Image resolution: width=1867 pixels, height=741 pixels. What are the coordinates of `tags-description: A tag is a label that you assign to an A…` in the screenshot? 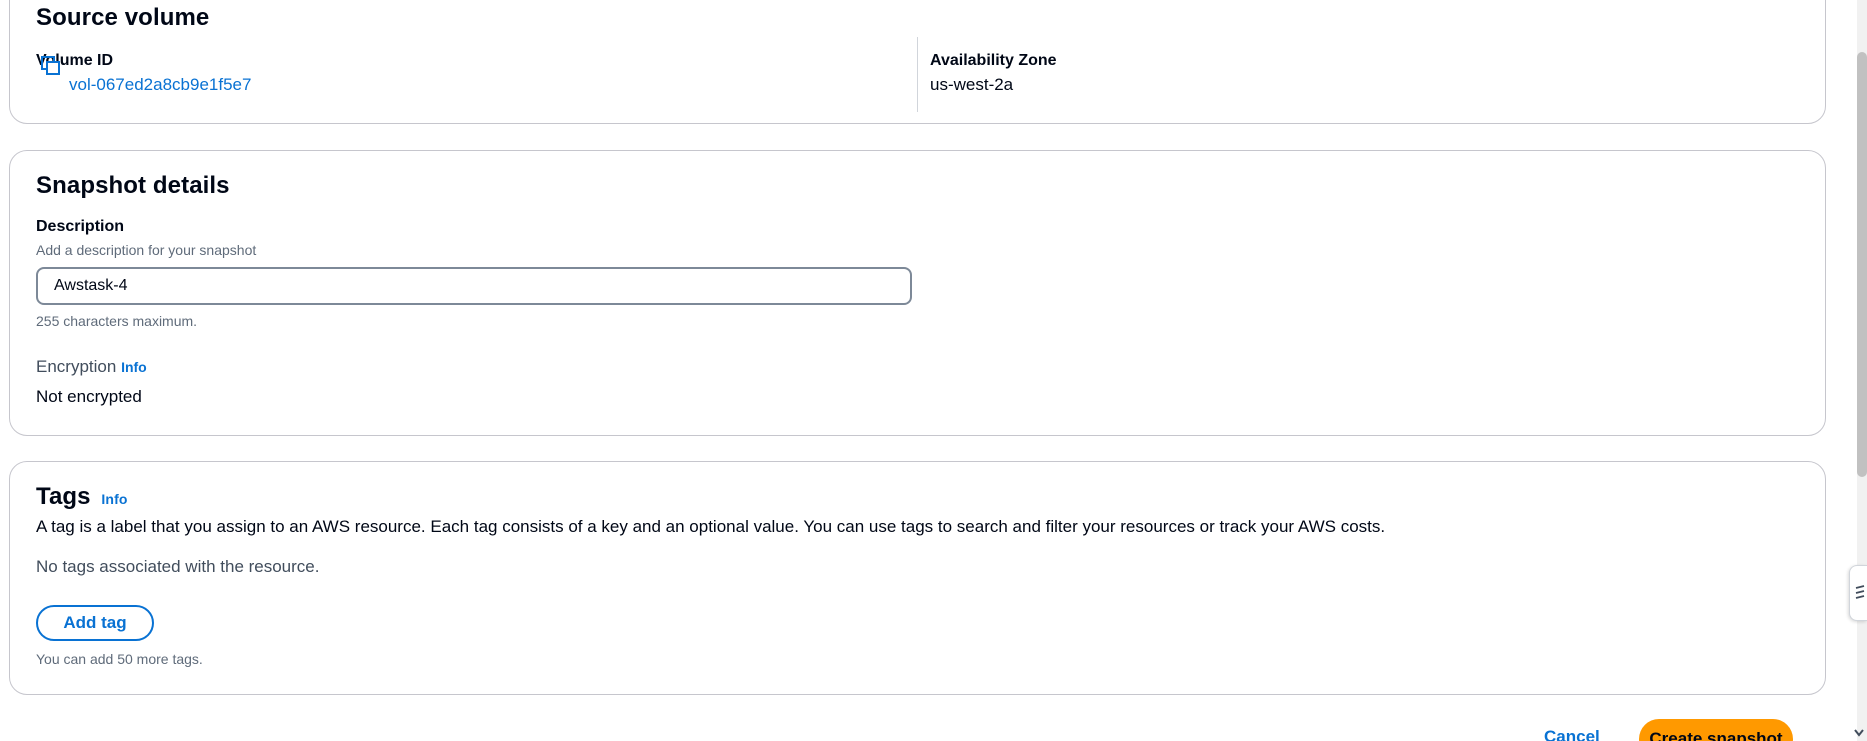 It's located at (711, 526).